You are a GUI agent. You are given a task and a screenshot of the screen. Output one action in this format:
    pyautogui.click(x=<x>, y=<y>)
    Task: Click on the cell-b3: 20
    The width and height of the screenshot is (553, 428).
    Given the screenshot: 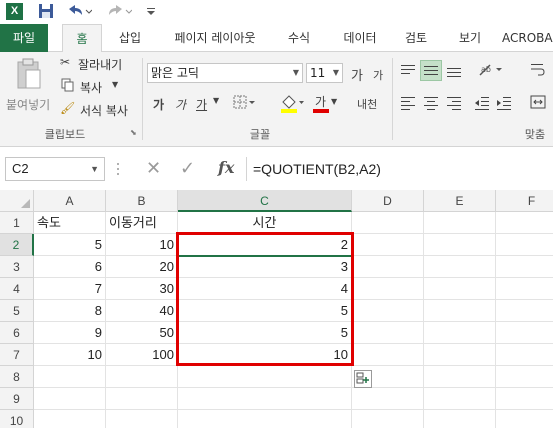 What is the action you would take?
    pyautogui.click(x=142, y=267)
    